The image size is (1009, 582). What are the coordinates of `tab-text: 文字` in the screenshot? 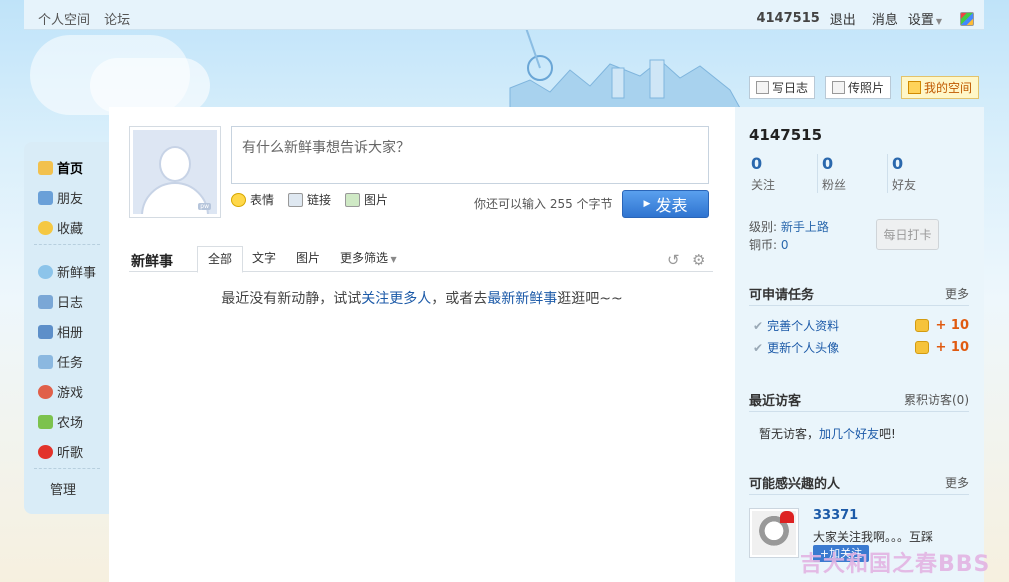 It's located at (264, 259).